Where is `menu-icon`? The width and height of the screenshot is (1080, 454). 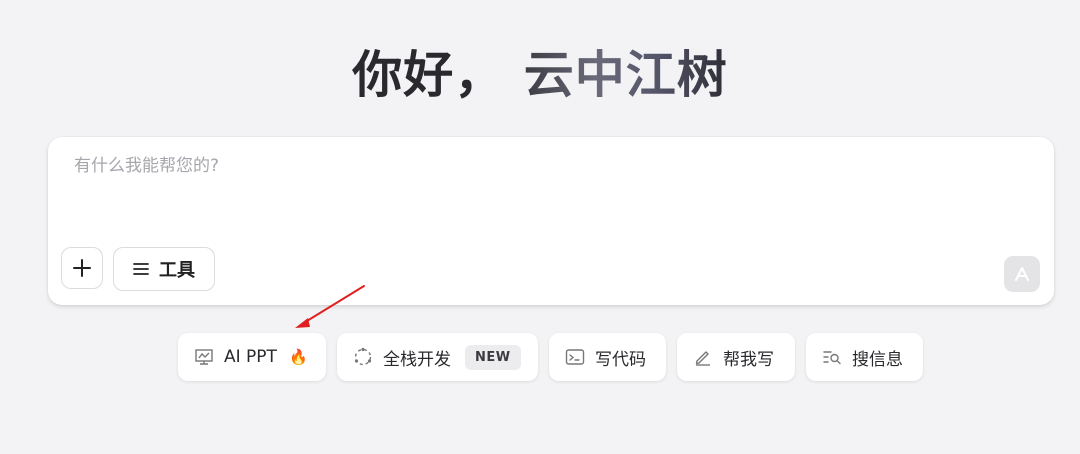
menu-icon is located at coordinates (141, 269).